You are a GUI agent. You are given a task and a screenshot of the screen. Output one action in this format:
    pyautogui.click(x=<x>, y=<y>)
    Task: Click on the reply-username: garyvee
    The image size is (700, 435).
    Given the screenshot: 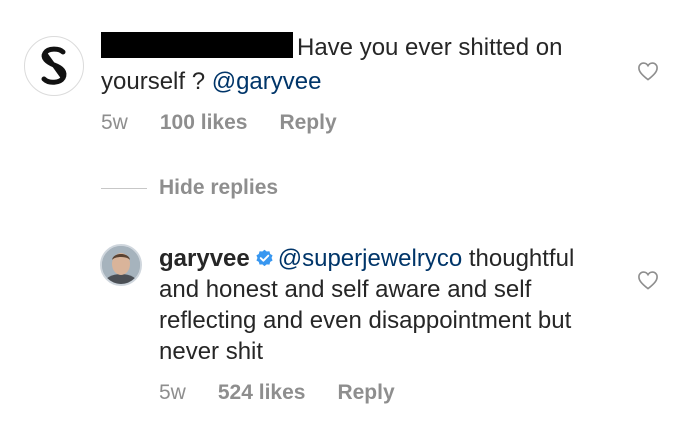 What is the action you would take?
    pyautogui.click(x=204, y=258)
    